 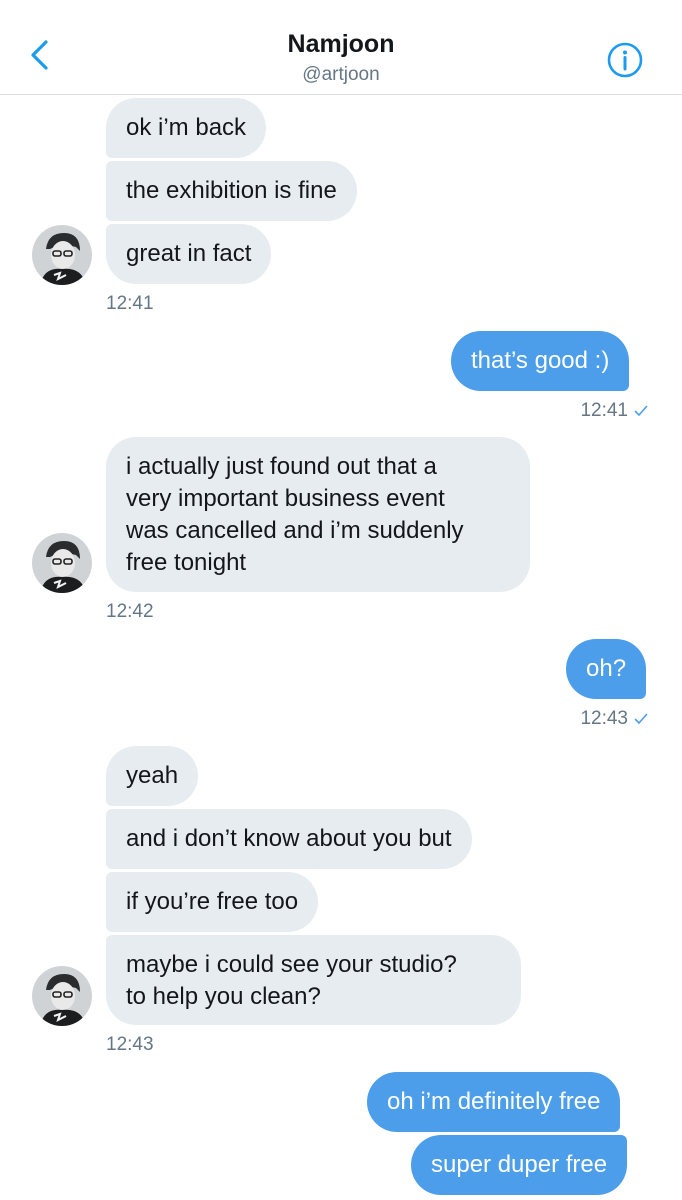 What do you see at coordinates (289, 839) in the screenshot?
I see `message-bubble-incoming: and i don’t know about you but` at bounding box center [289, 839].